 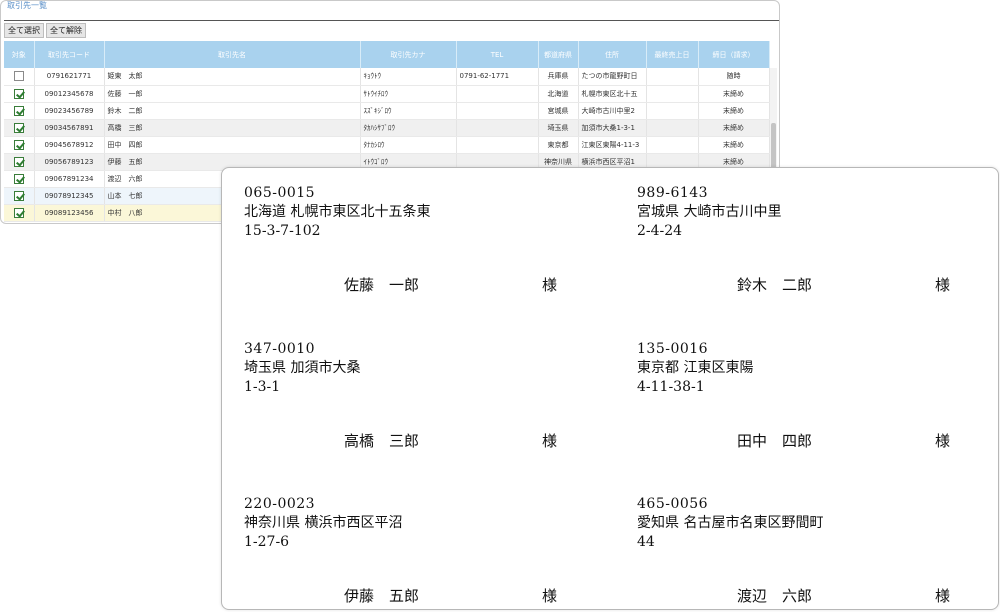 I want to click on cell-address: 札幌市東区北十五, so click(x=612, y=94).